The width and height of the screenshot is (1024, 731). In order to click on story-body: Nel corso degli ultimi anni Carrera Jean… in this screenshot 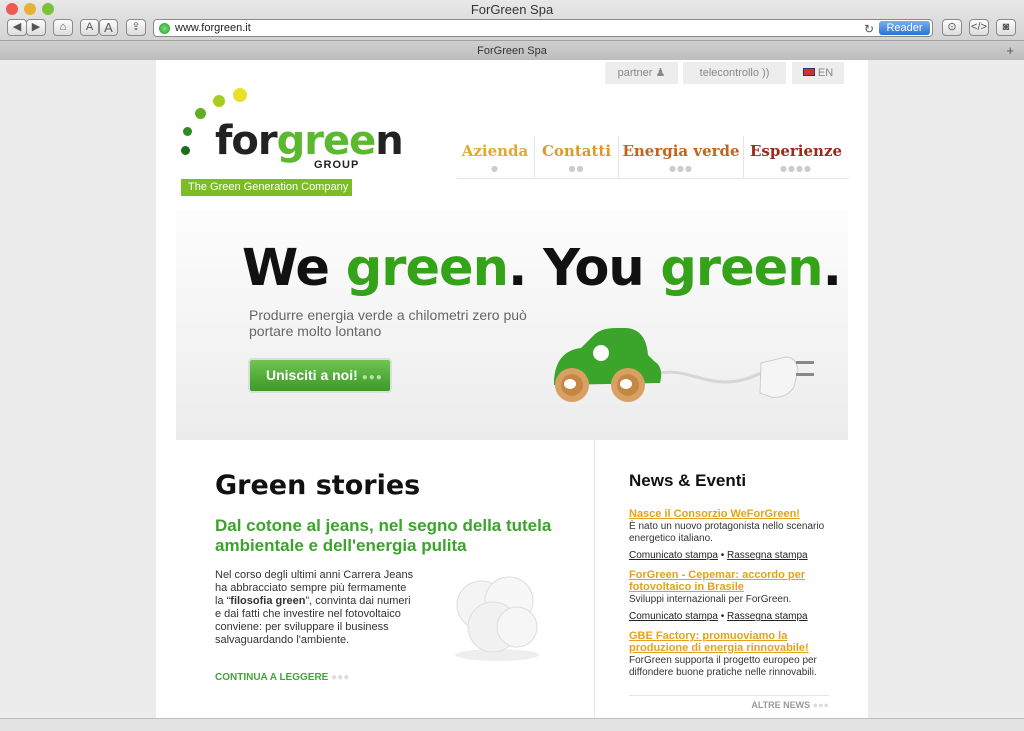, I will do `click(315, 608)`.